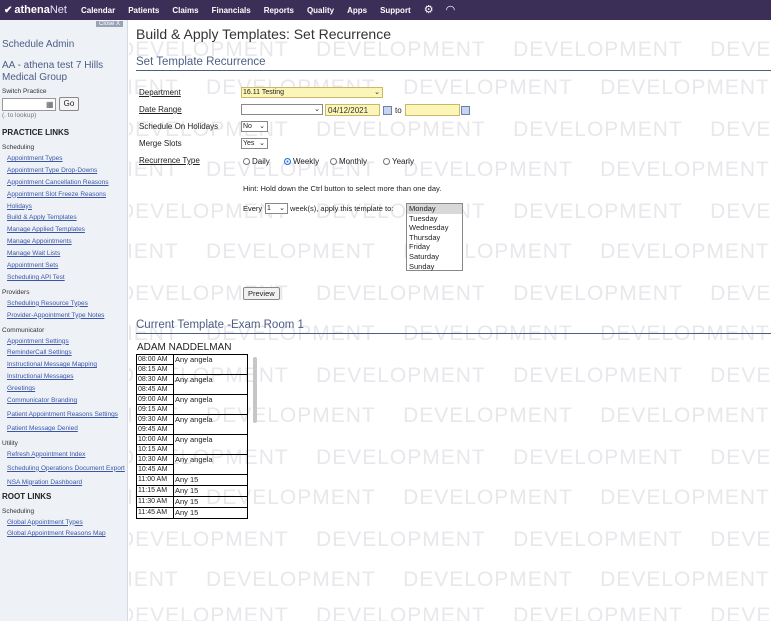 The height and width of the screenshot is (621, 771). Describe the element at coordinates (10, 443) in the screenshot. I see `group-label-utility: Utility` at that location.